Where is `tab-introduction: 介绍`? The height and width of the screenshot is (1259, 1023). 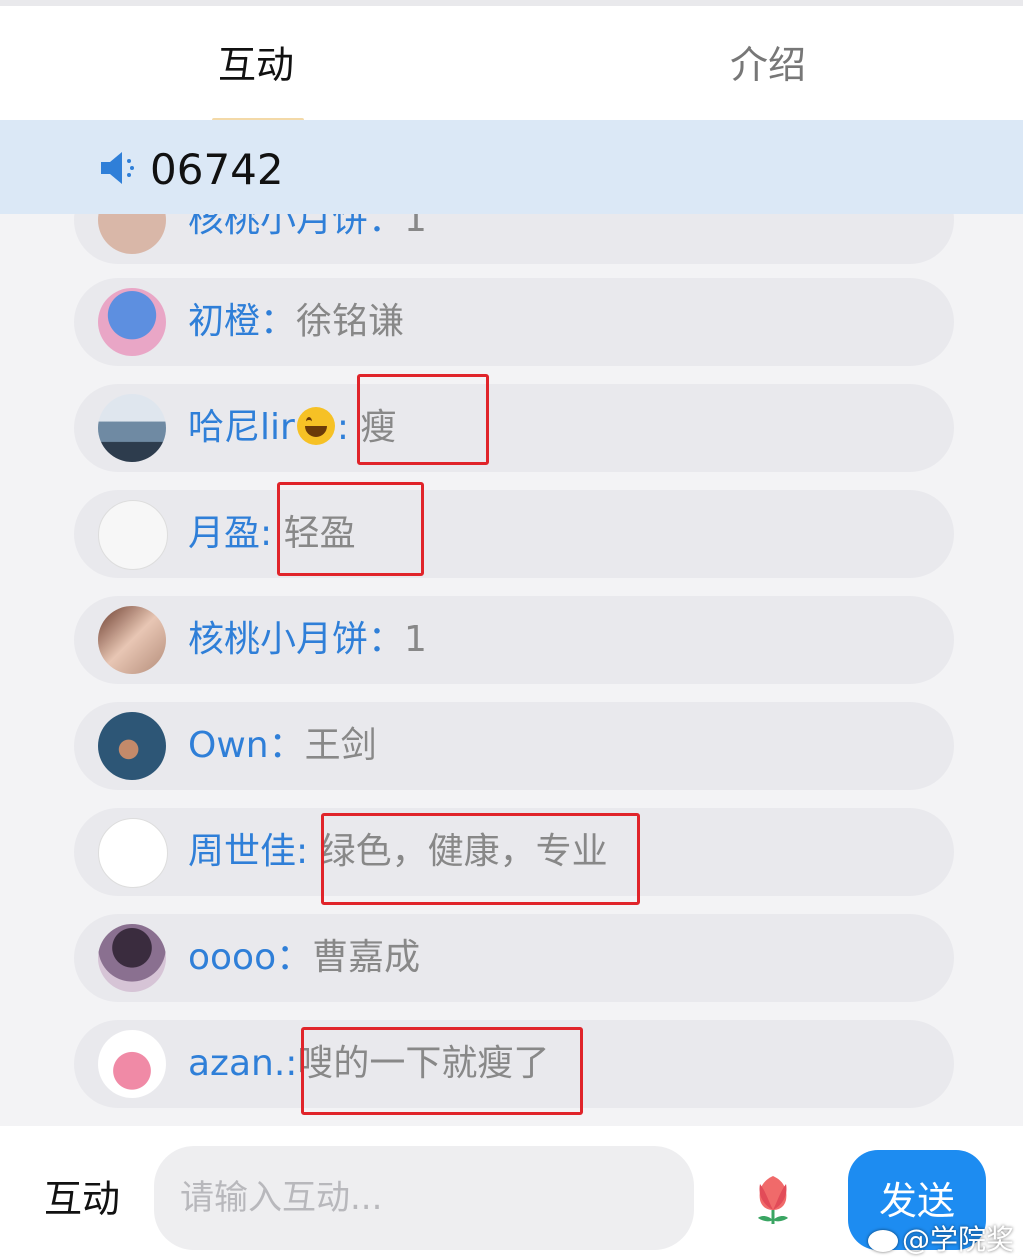
tab-introduction: 介绍 is located at coordinates (768, 65).